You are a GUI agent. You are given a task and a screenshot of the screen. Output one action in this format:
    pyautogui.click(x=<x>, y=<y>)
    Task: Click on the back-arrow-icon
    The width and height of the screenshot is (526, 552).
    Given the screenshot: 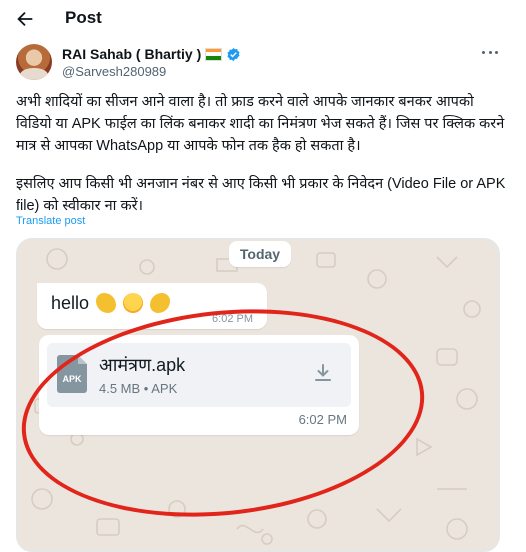 What is the action you would take?
    pyautogui.click(x=25, y=19)
    